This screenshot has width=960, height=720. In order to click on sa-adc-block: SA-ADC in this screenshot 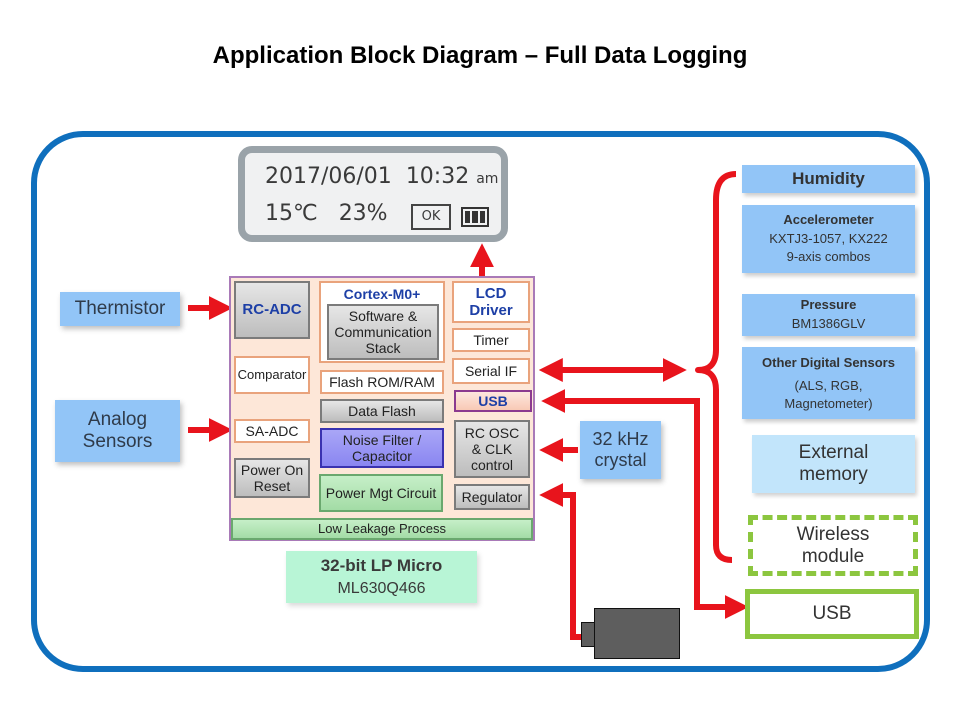, I will do `click(272, 431)`.